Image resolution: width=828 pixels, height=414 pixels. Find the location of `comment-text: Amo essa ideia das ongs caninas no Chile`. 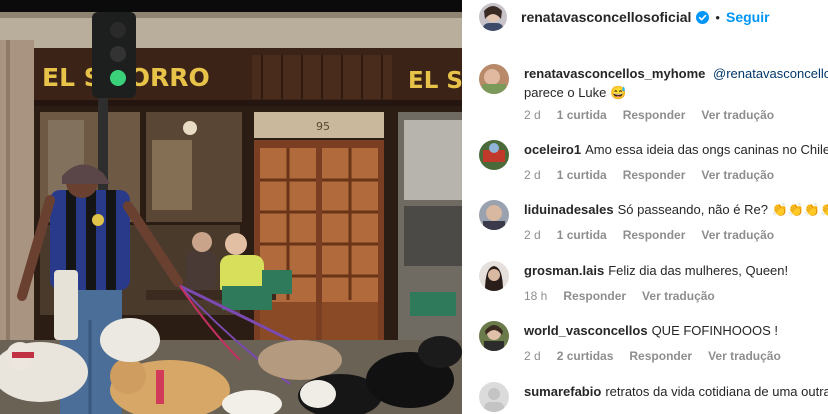

comment-text: Amo essa ideia das ongs caninas no Chile is located at coordinates (706, 149).